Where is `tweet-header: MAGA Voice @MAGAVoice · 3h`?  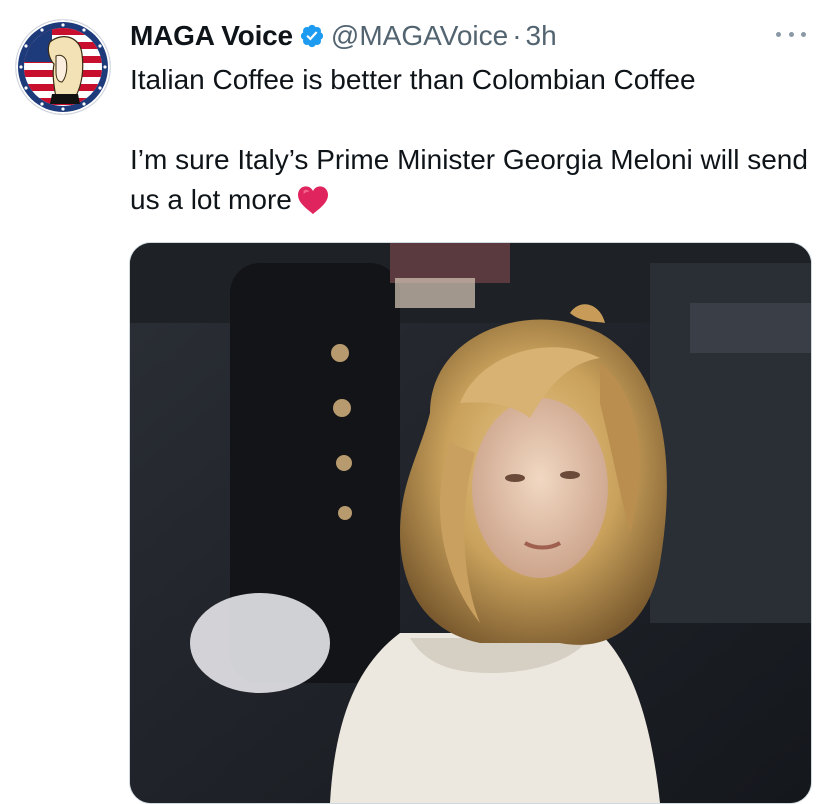 tweet-header: MAGA Voice @MAGAVoice · 3h is located at coordinates (343, 36).